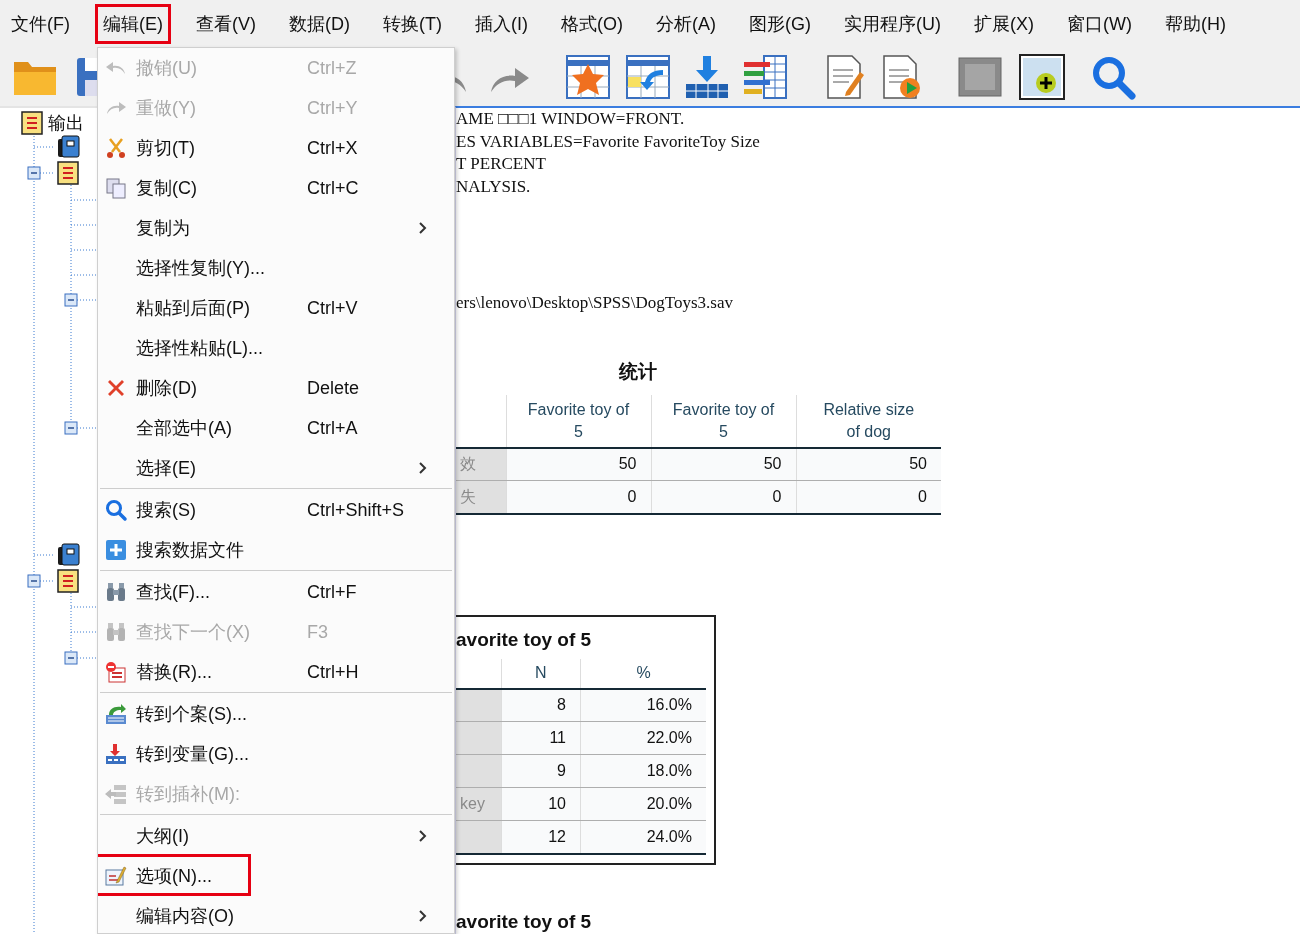  I want to click on table-cell: 20.0%, so click(643, 804).